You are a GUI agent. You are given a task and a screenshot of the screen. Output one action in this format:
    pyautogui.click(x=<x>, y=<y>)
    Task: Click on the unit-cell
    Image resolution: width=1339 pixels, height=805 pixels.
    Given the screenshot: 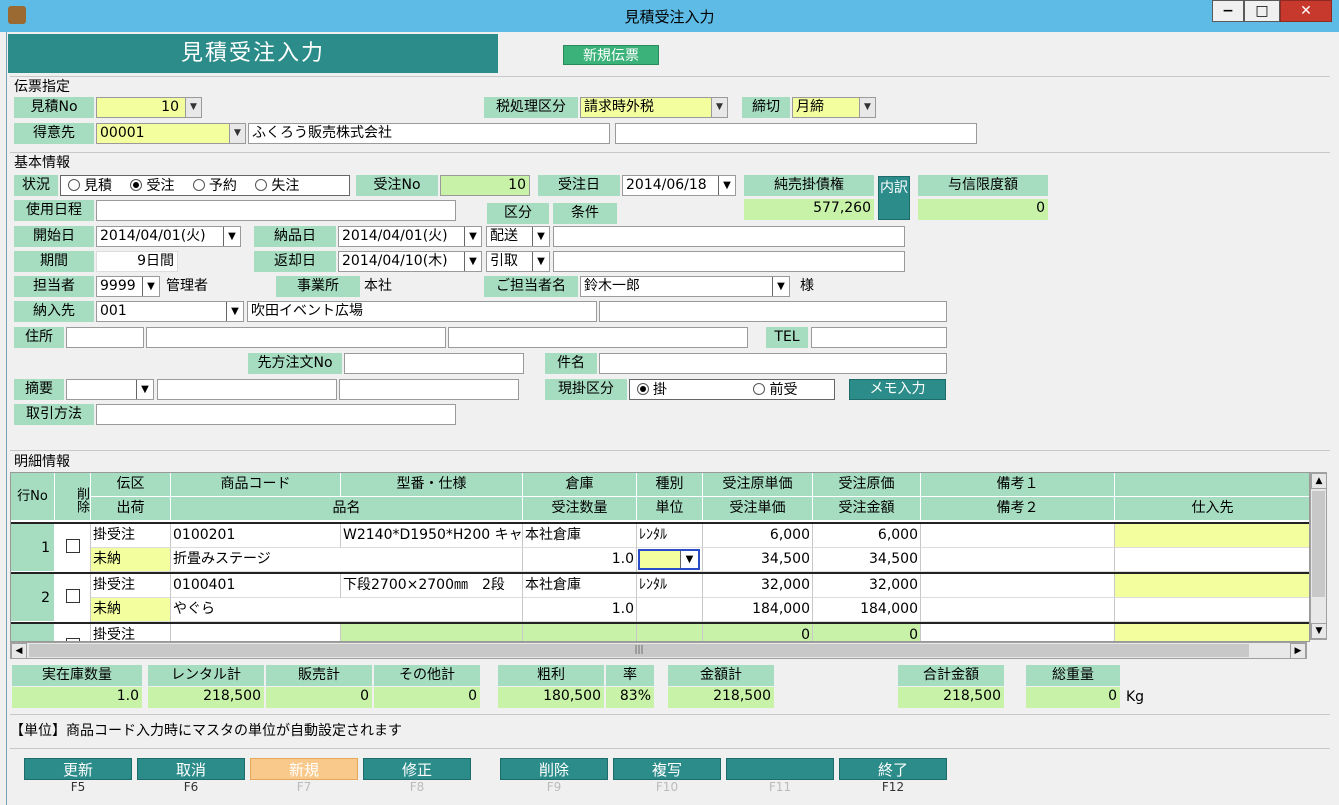 What is the action you would take?
    pyautogui.click(x=670, y=610)
    